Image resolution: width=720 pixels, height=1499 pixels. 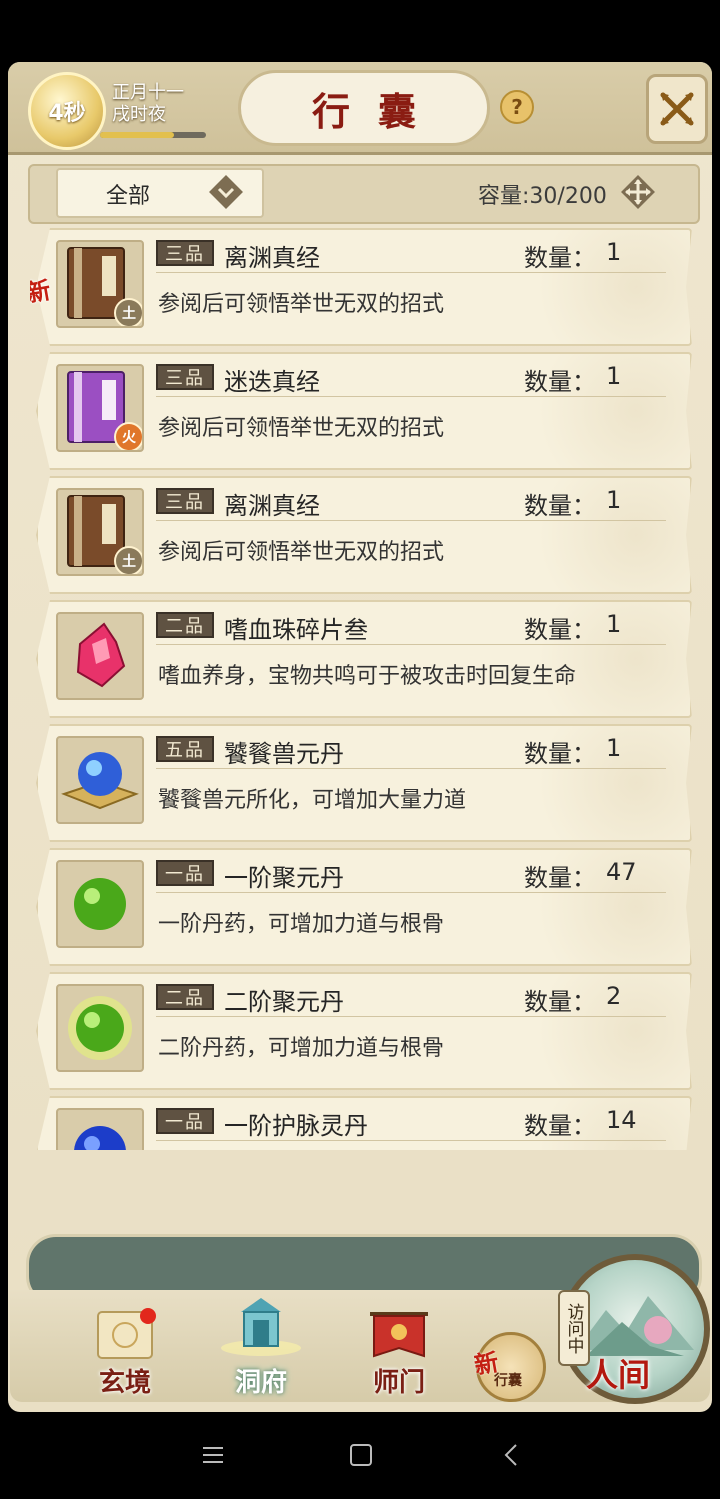 What do you see at coordinates (100, 408) in the screenshot?
I see `item-icon-frame: 火` at bounding box center [100, 408].